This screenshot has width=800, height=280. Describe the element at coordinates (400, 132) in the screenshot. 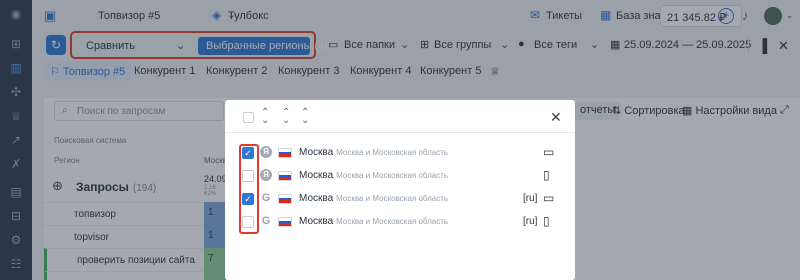

I see `divider` at that location.